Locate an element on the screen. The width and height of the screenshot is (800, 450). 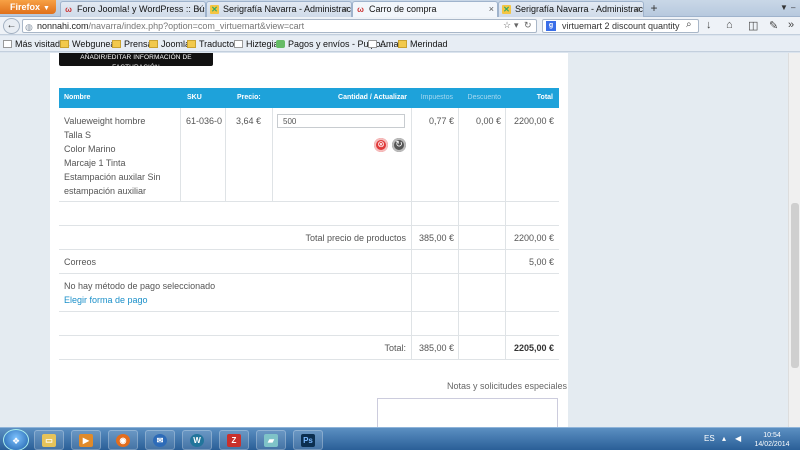
overflow-icon: » is located at coordinates (791, 25).